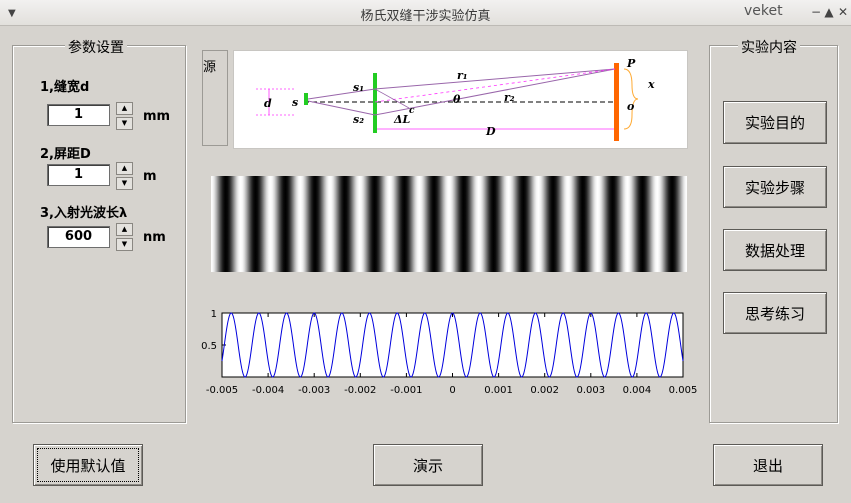 Image resolution: width=851 pixels, height=503 pixels. I want to click on screen-distance-label: 2,屏距D, so click(65, 154).